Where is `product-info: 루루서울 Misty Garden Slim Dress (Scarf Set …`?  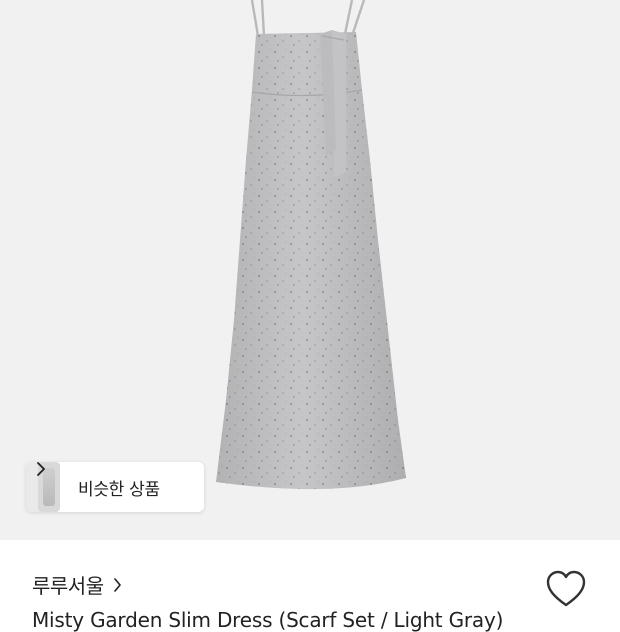
product-info: 루루서울 Misty Garden Slim Dress (Scarf Set … is located at coordinates (310, 586).